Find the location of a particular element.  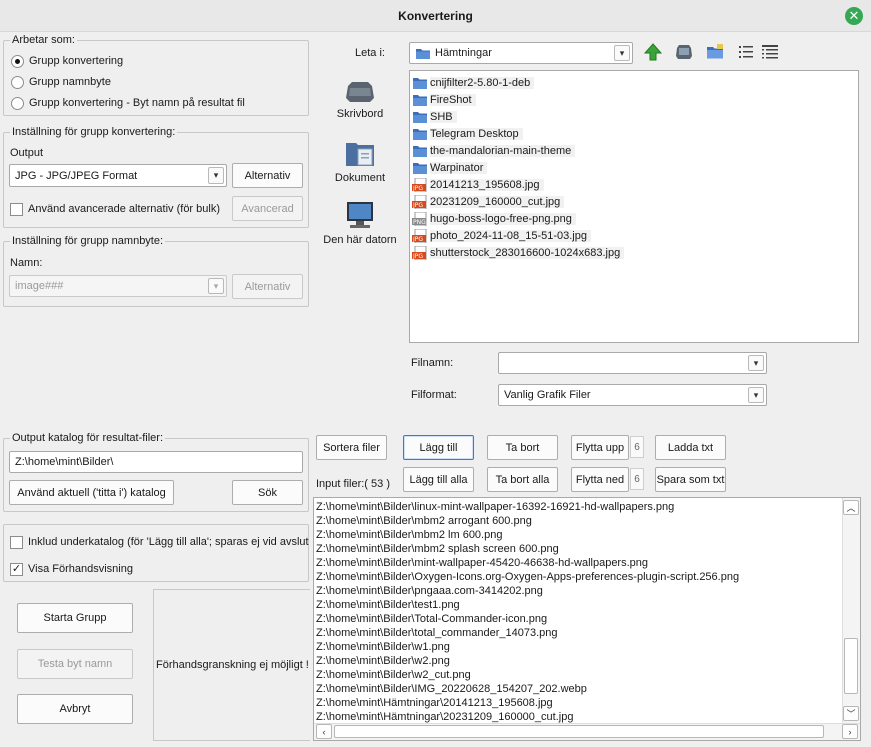

file-item: Telegram Desktop is located at coordinates (634, 133).